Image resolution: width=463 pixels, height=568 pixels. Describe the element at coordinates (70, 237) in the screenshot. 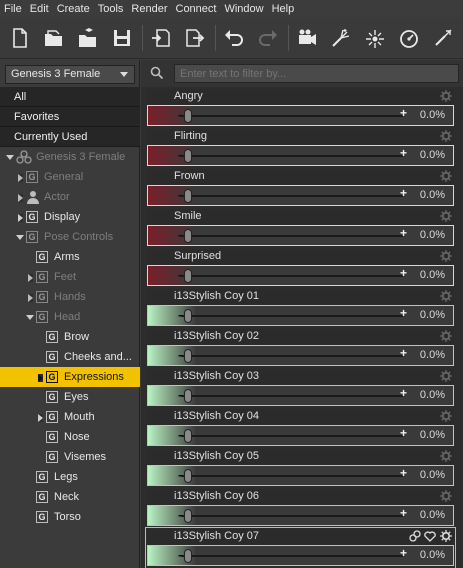

I see `tree-node-pose-controls: G Pose Controls` at that location.